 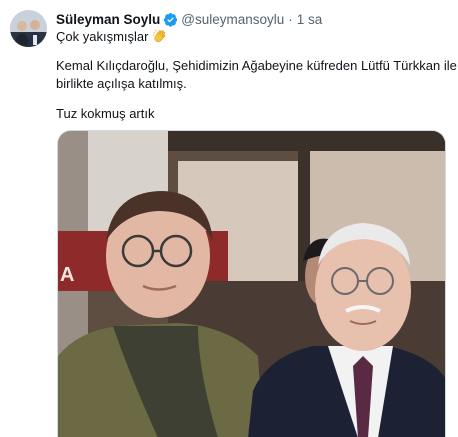 I want to click on tweet-text-line-4: Tuz kokmuş artık, so click(x=105, y=113).